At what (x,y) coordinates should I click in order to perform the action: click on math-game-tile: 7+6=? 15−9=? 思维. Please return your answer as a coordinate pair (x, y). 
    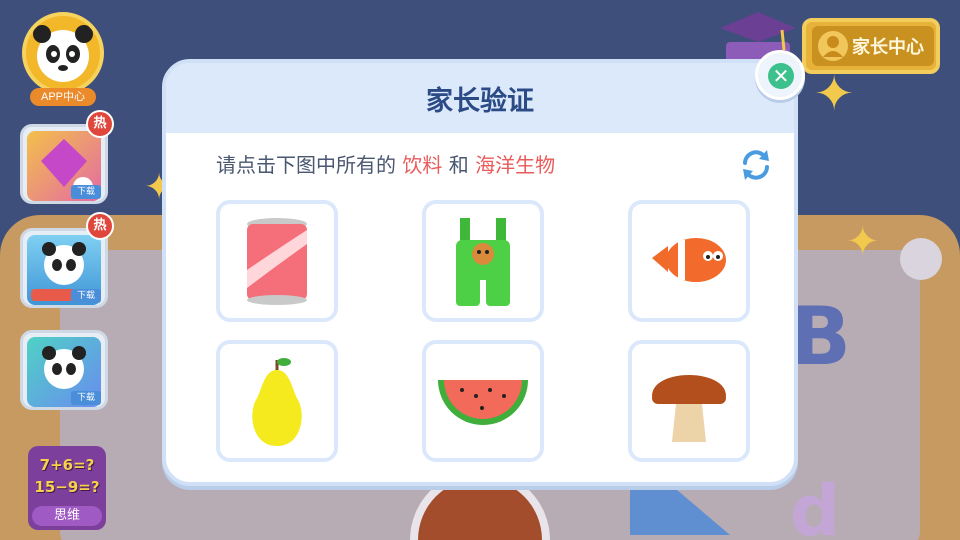
    Looking at the image, I should click on (67, 488).